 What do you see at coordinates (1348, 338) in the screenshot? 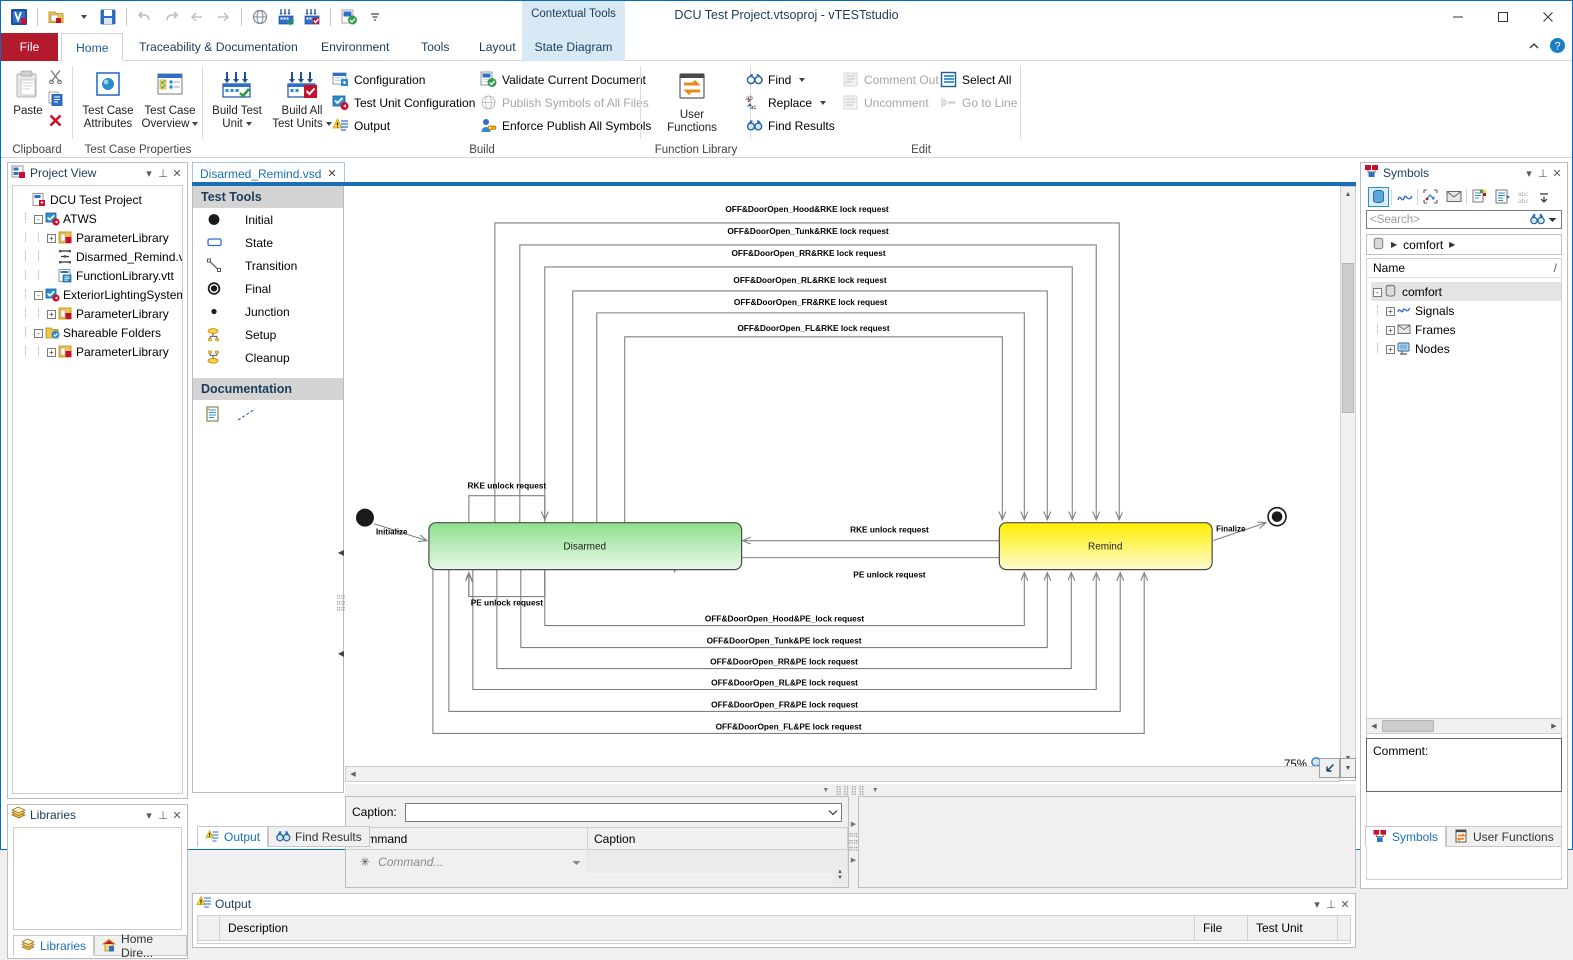
I see `canvas-vscroll-thumb` at bounding box center [1348, 338].